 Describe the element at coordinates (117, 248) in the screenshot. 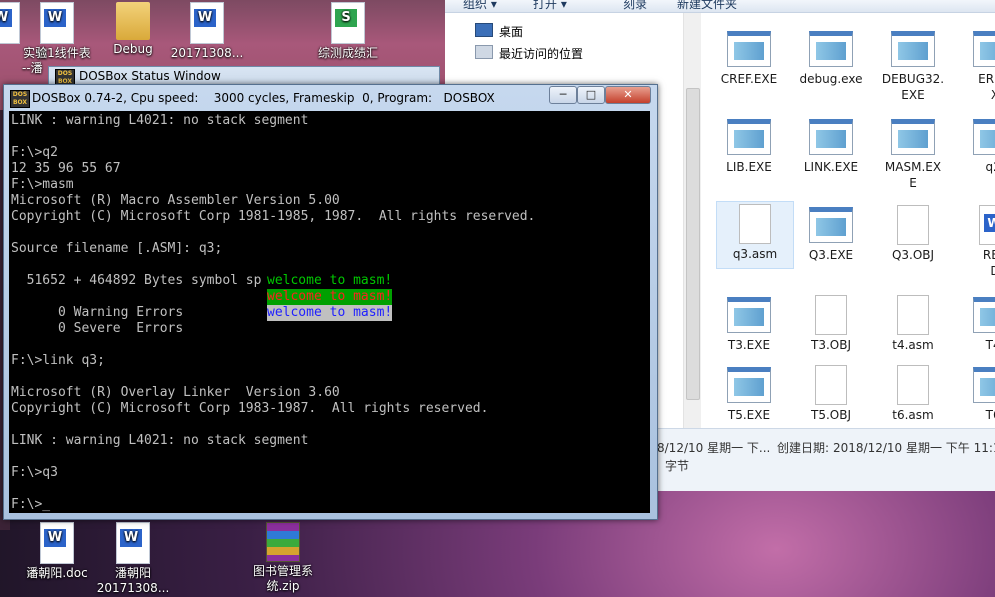

I see `console-line: Source filename [.ASM]: q3;` at that location.